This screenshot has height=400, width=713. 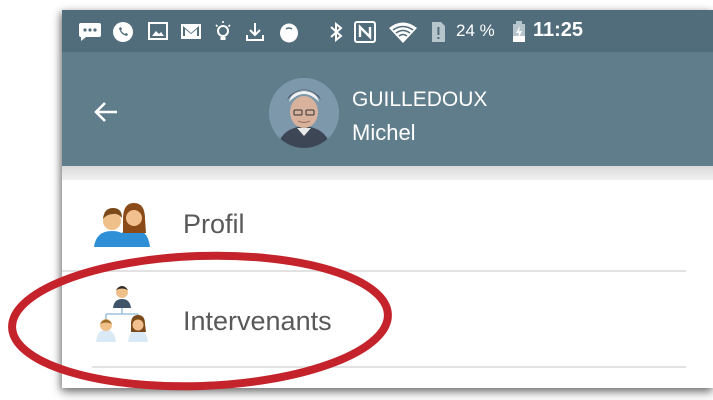 What do you see at coordinates (214, 224) in the screenshot?
I see `menu-item-label-profil: Profil` at bounding box center [214, 224].